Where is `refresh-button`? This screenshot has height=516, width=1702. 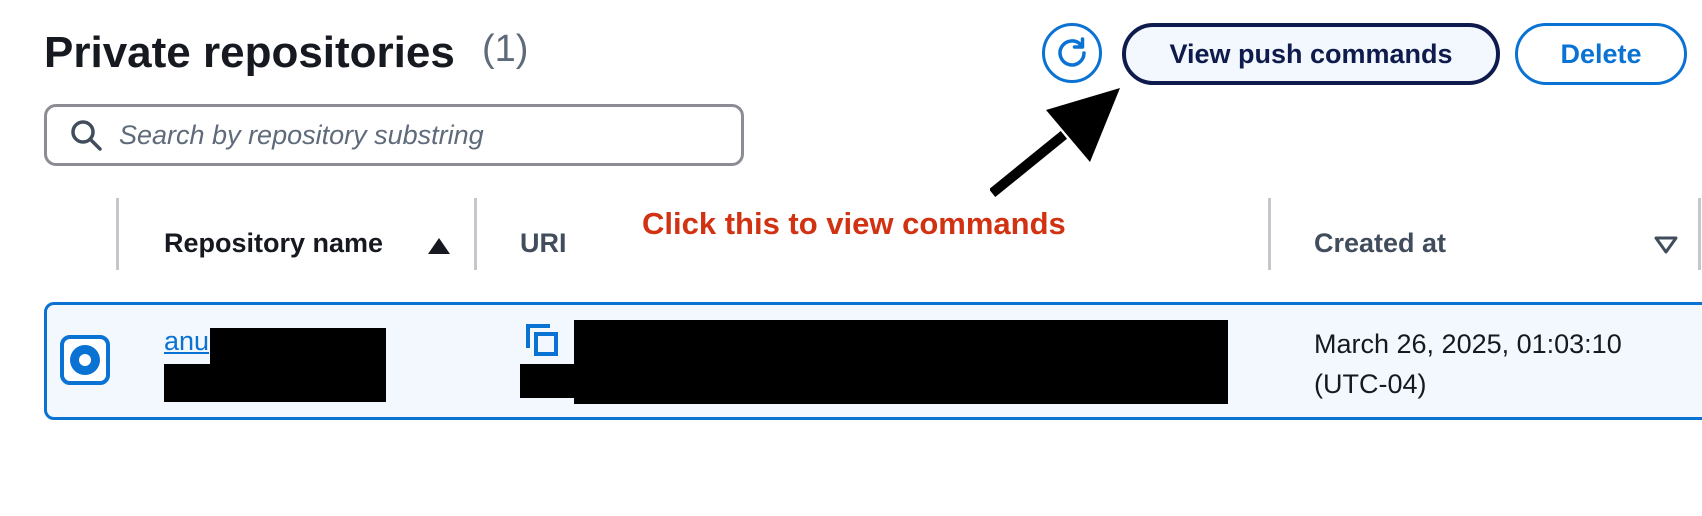 refresh-button is located at coordinates (1072, 53).